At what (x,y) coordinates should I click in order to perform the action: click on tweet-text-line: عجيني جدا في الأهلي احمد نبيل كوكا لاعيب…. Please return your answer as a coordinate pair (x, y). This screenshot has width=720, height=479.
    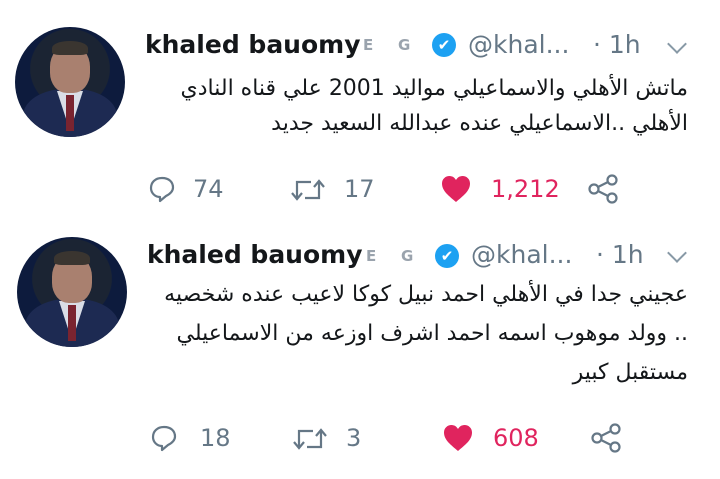
    Looking at the image, I should click on (426, 294).